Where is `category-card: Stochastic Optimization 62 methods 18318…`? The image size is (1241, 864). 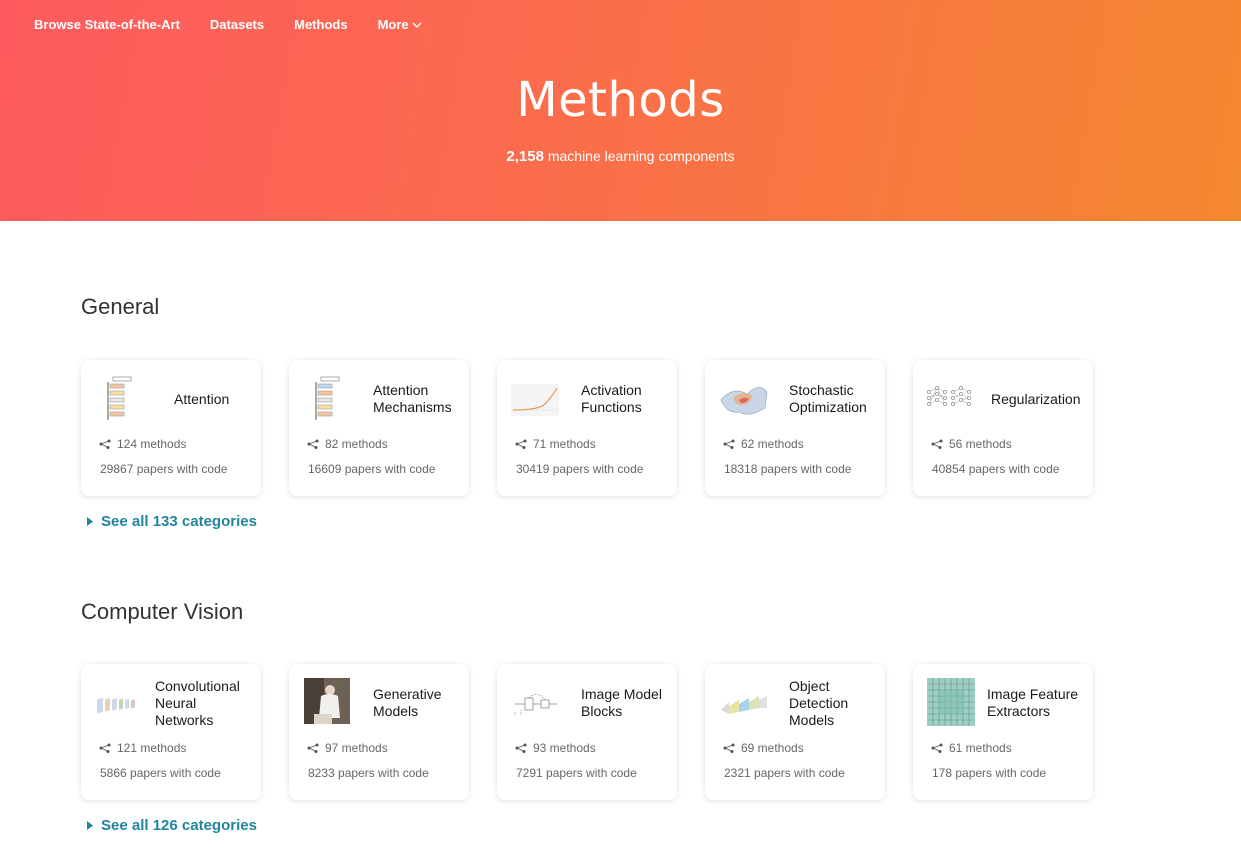
category-card: Stochastic Optimization 62 methods 18318… is located at coordinates (795, 428).